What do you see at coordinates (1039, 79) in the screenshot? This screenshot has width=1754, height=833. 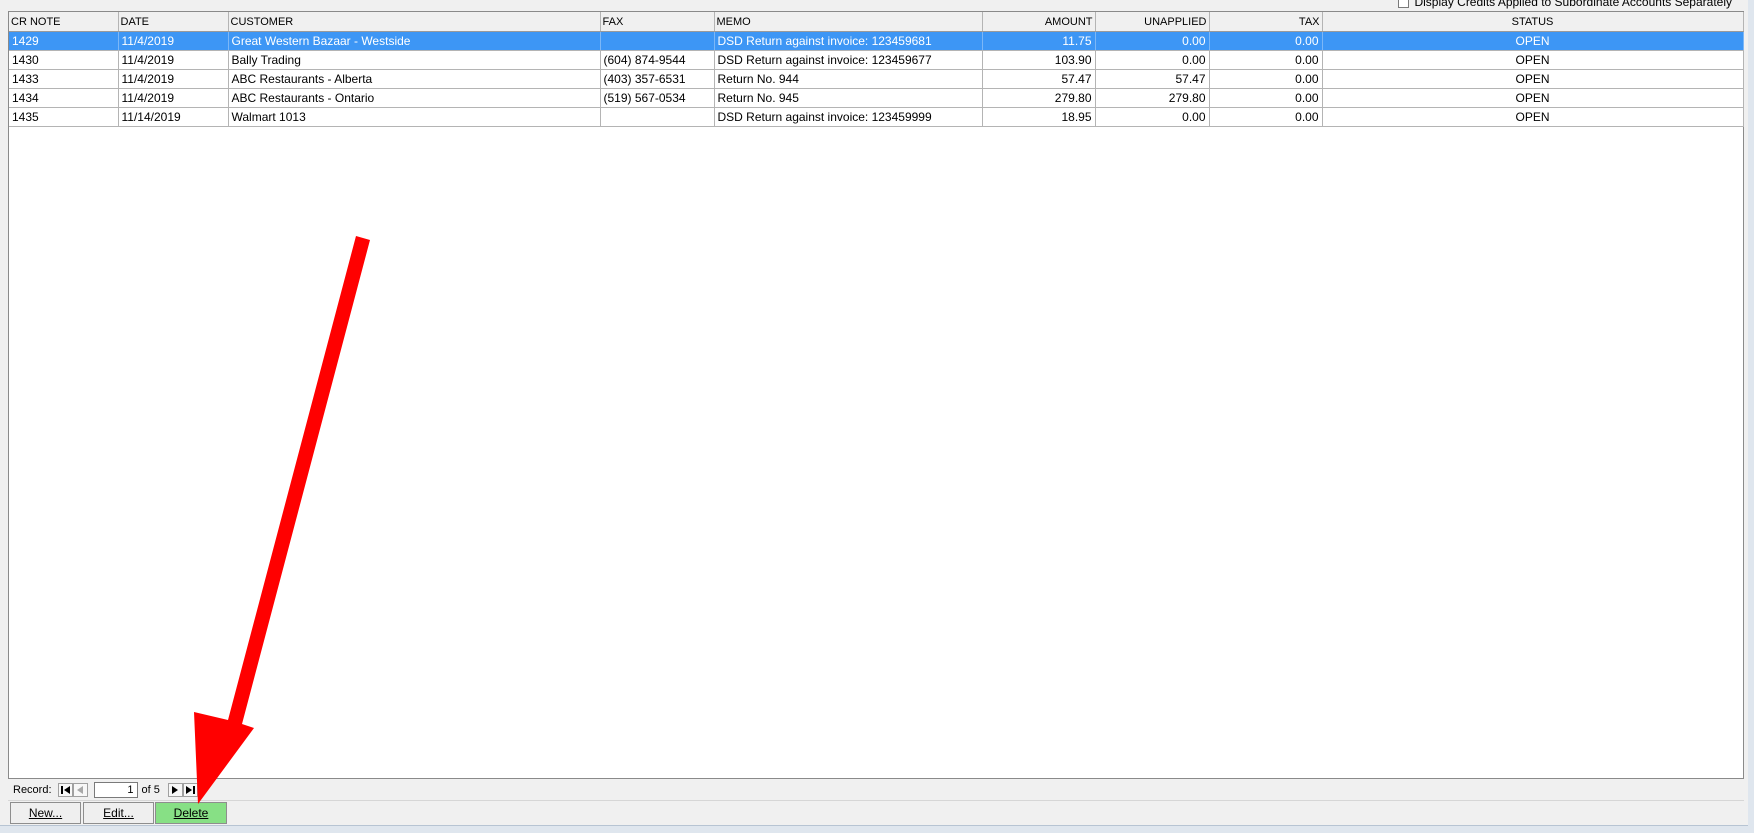 I see `cell-amount: 57.47` at bounding box center [1039, 79].